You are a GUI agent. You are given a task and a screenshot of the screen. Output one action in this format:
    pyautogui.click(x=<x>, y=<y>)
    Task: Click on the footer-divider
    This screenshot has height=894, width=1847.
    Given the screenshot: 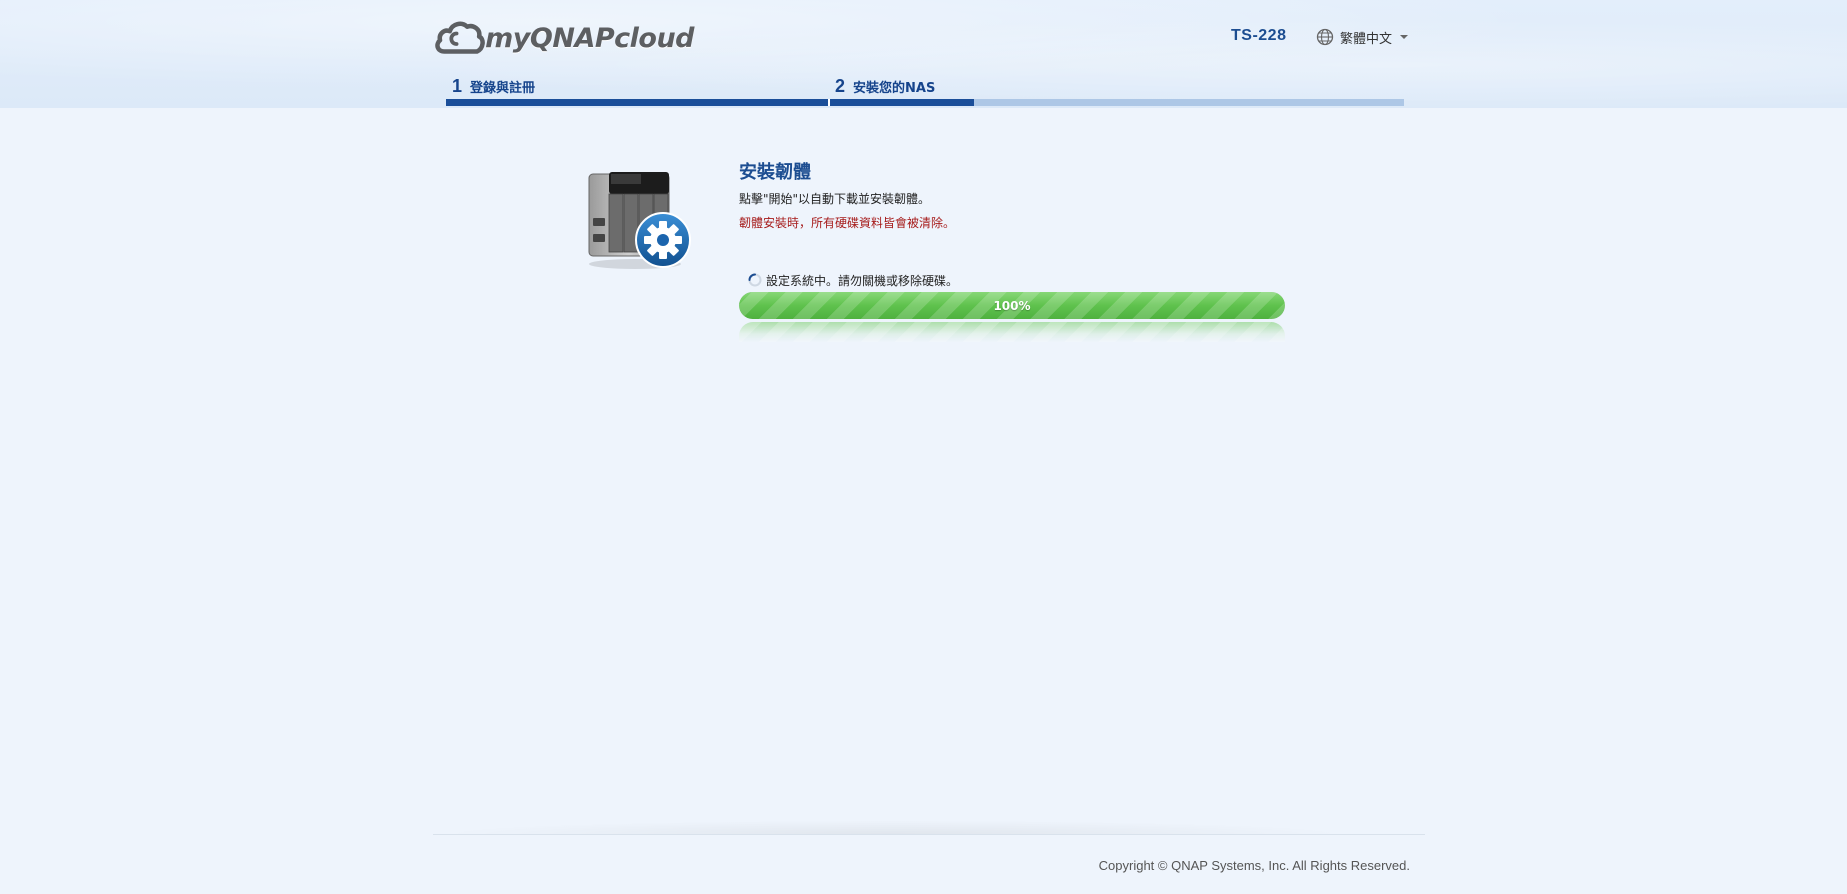 What is the action you would take?
    pyautogui.click(x=929, y=834)
    